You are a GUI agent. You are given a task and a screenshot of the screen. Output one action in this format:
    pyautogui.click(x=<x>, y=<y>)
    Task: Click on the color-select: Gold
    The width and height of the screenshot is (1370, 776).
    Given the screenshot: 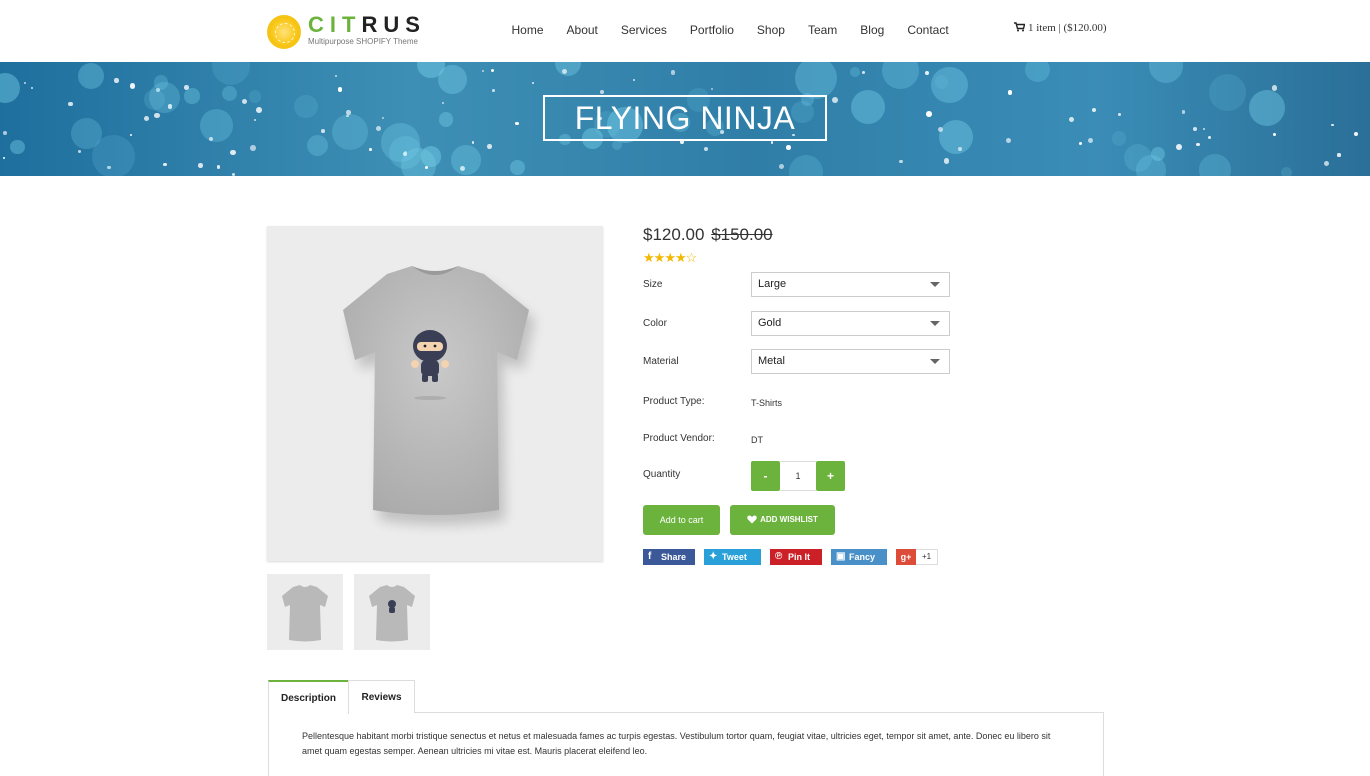 What is the action you would take?
    pyautogui.click(x=850, y=323)
    